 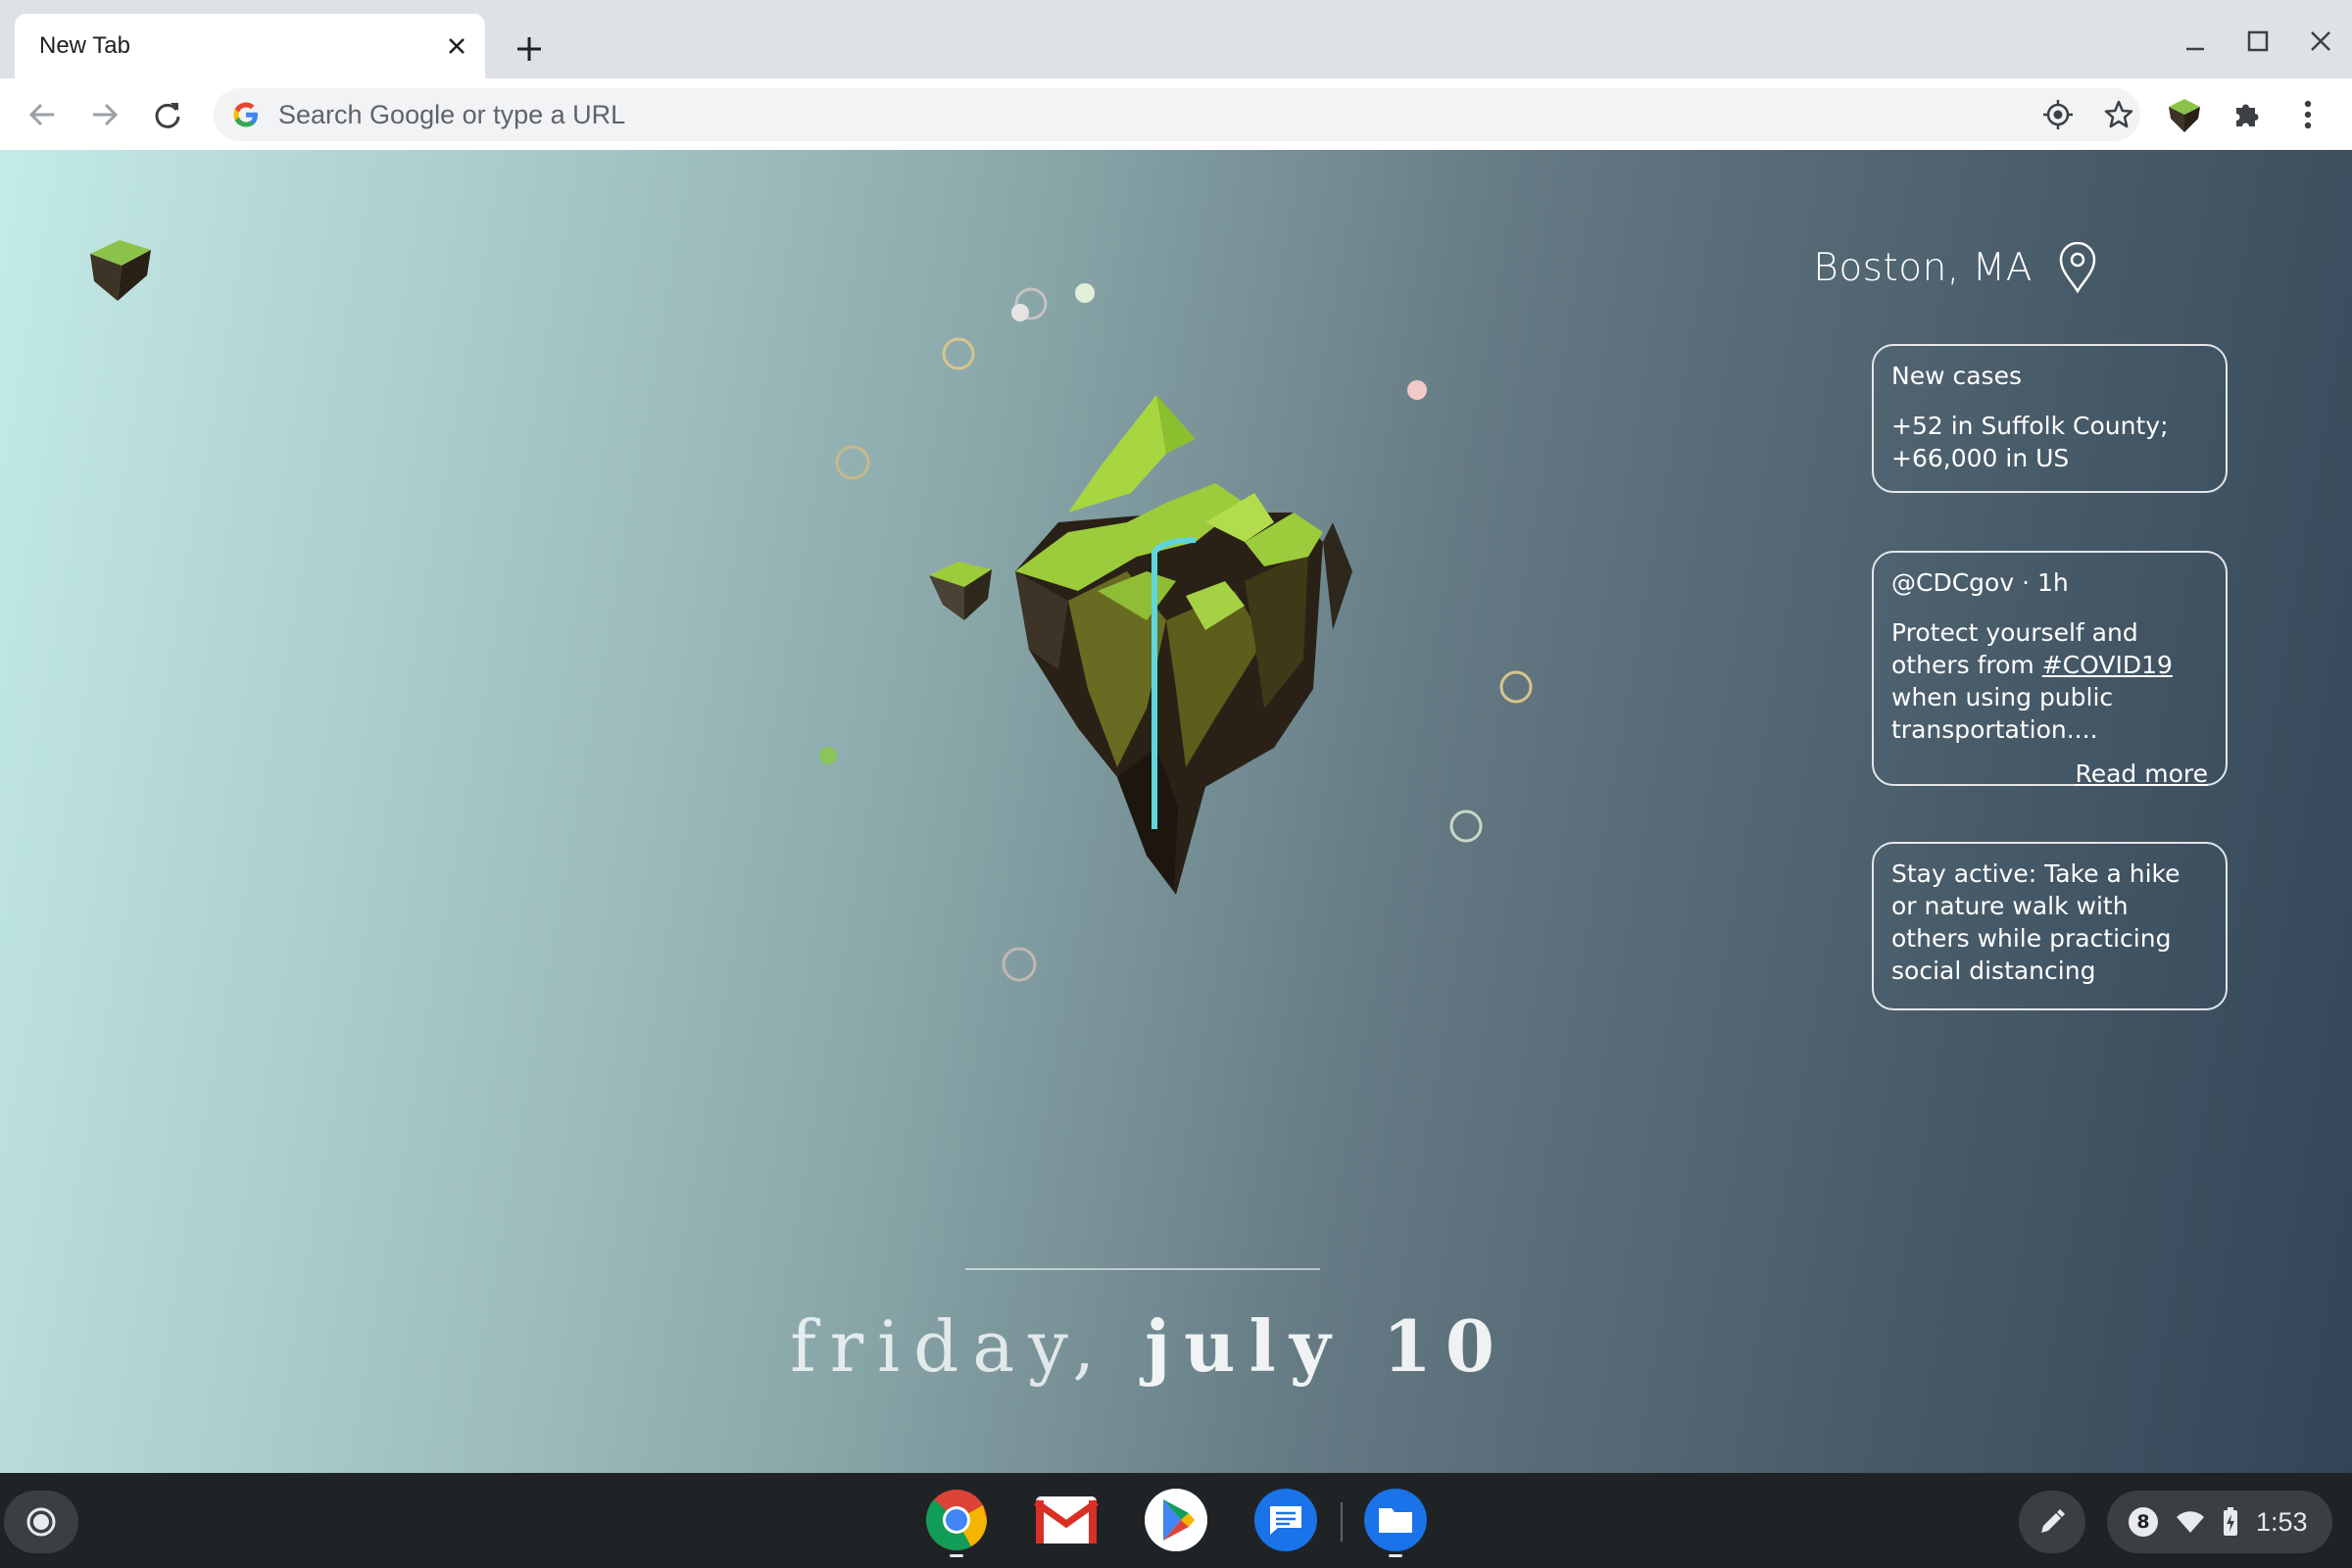 I want to click on weekday-label: friday,, so click(x=949, y=1346).